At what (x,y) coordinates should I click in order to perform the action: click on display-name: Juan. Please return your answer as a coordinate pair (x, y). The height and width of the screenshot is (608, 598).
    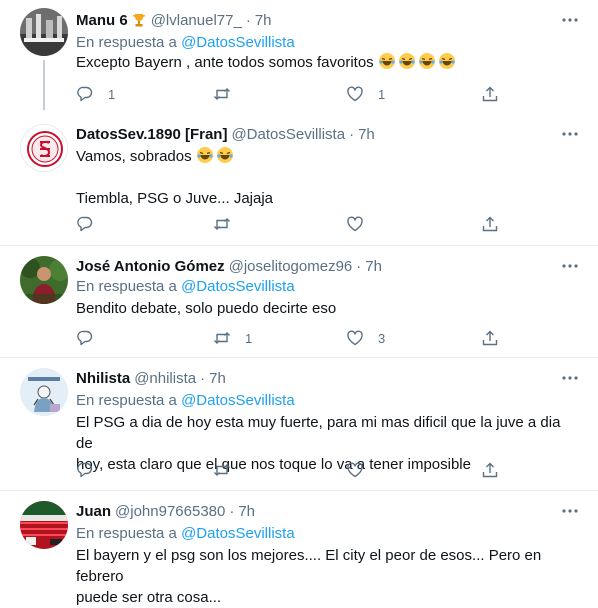
    Looking at the image, I should click on (93, 511).